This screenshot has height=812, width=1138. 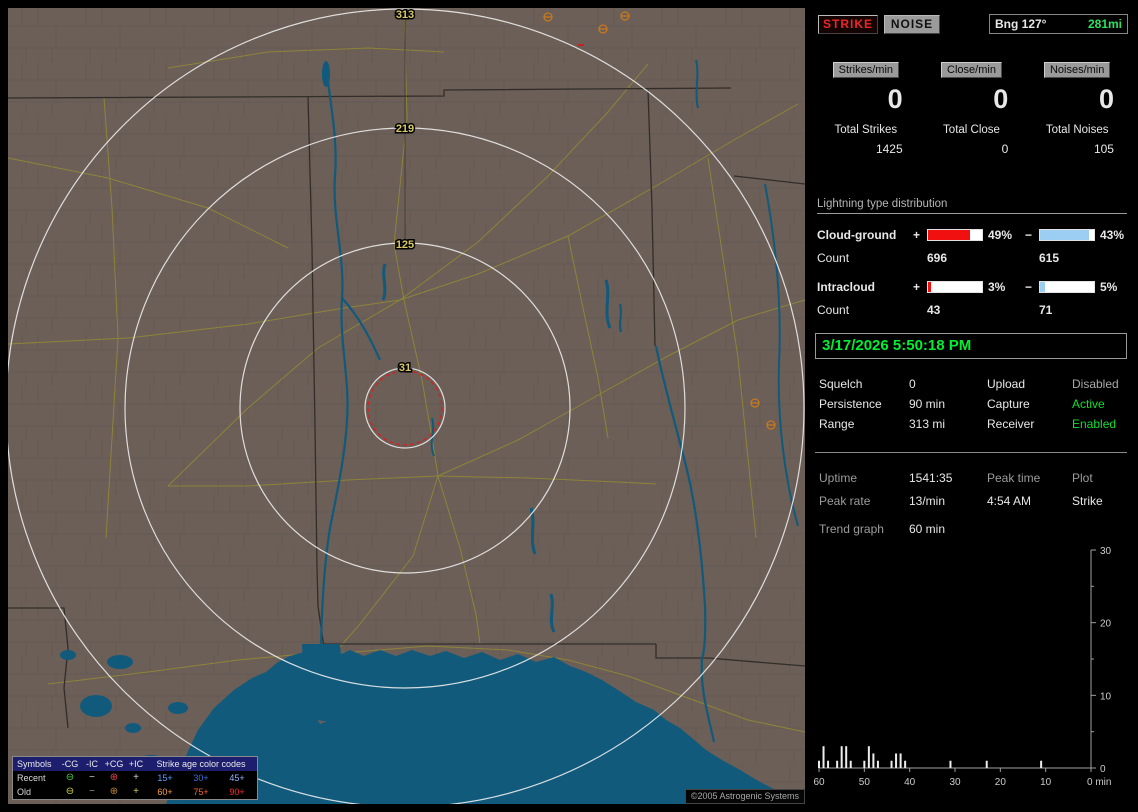 I want to click on uptime-label: Uptime, so click(x=838, y=477).